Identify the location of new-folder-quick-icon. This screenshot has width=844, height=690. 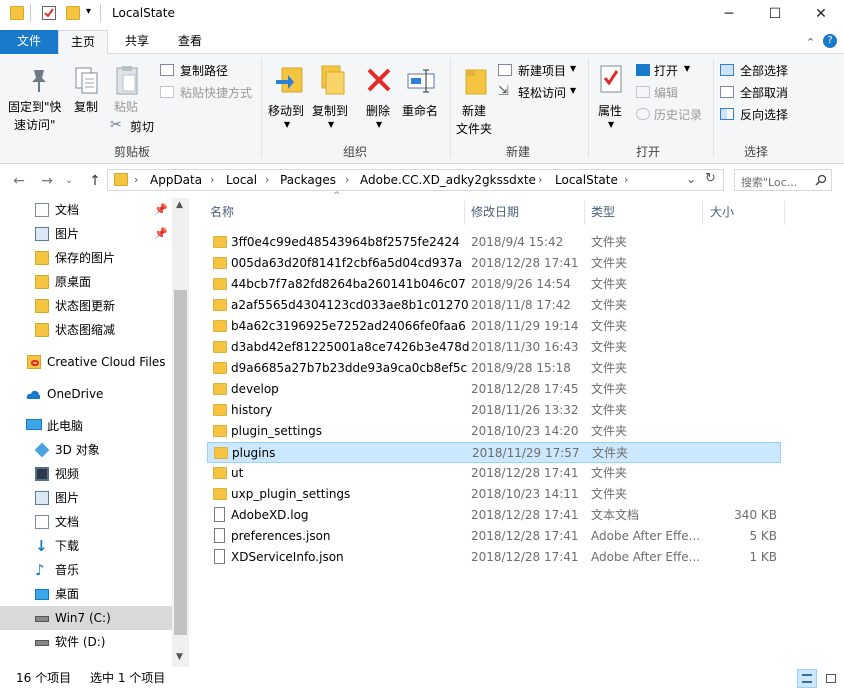
(73, 13).